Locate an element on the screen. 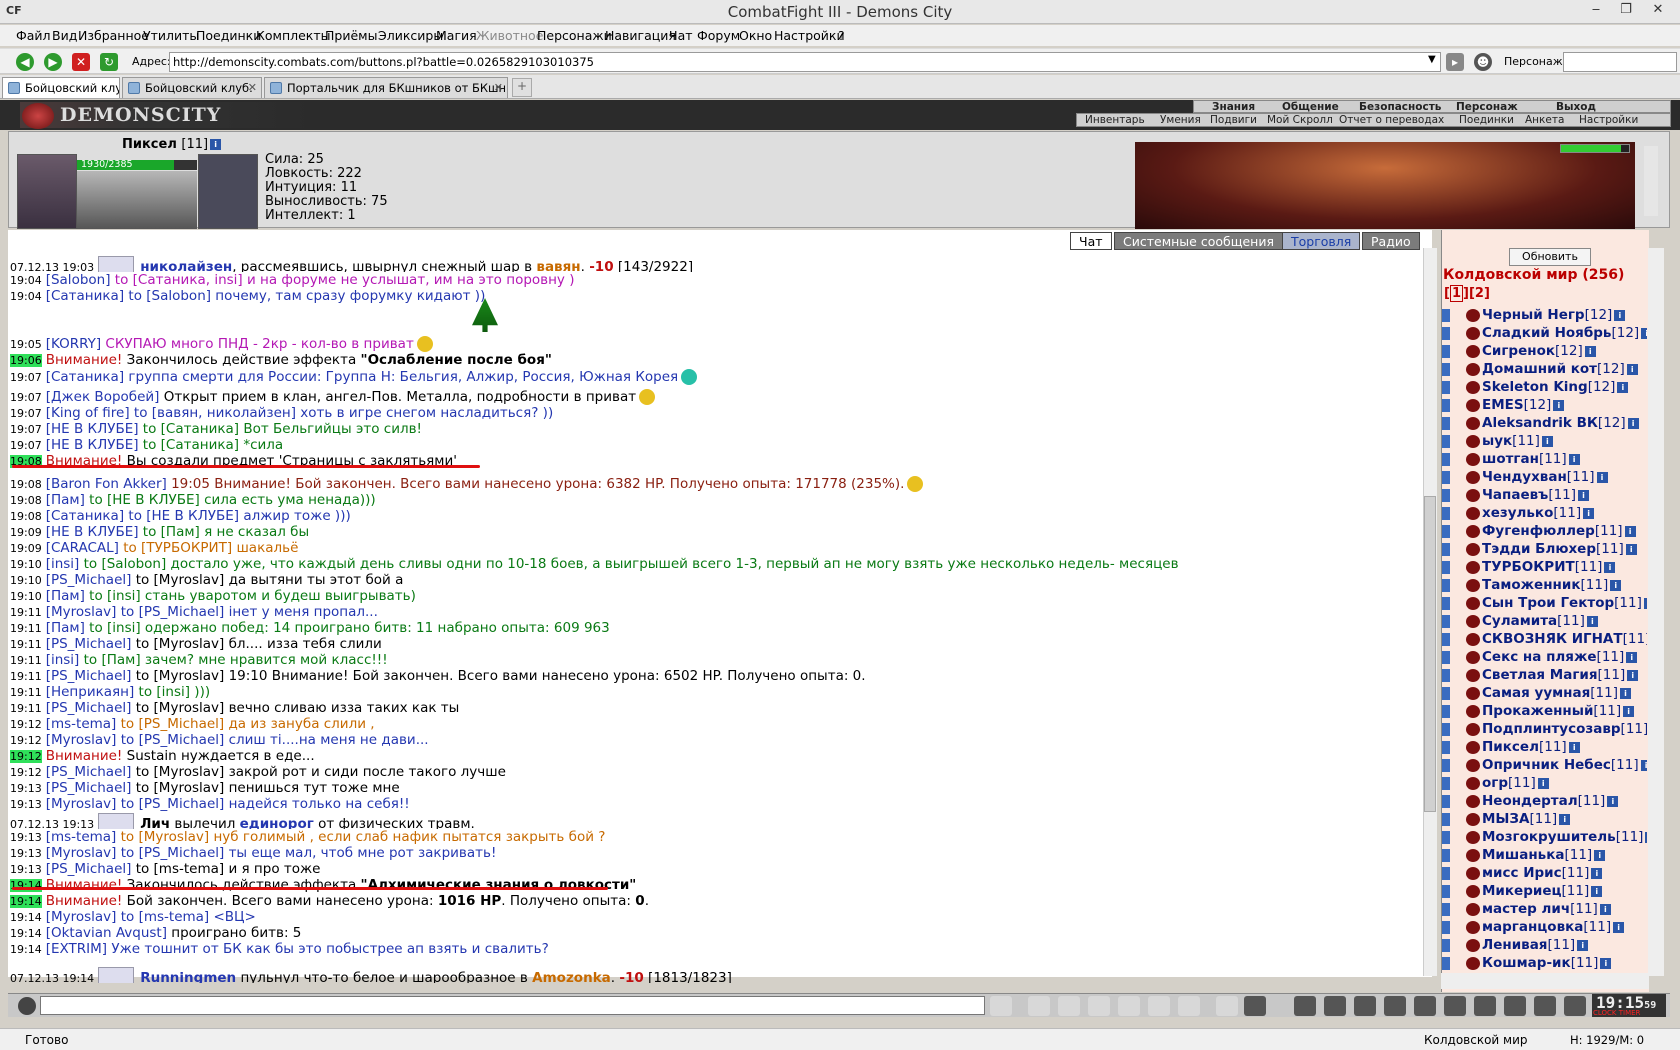 Image resolution: width=1680 pixels, height=1050 pixels. player-name: Мишанька is located at coordinates (1523, 855).